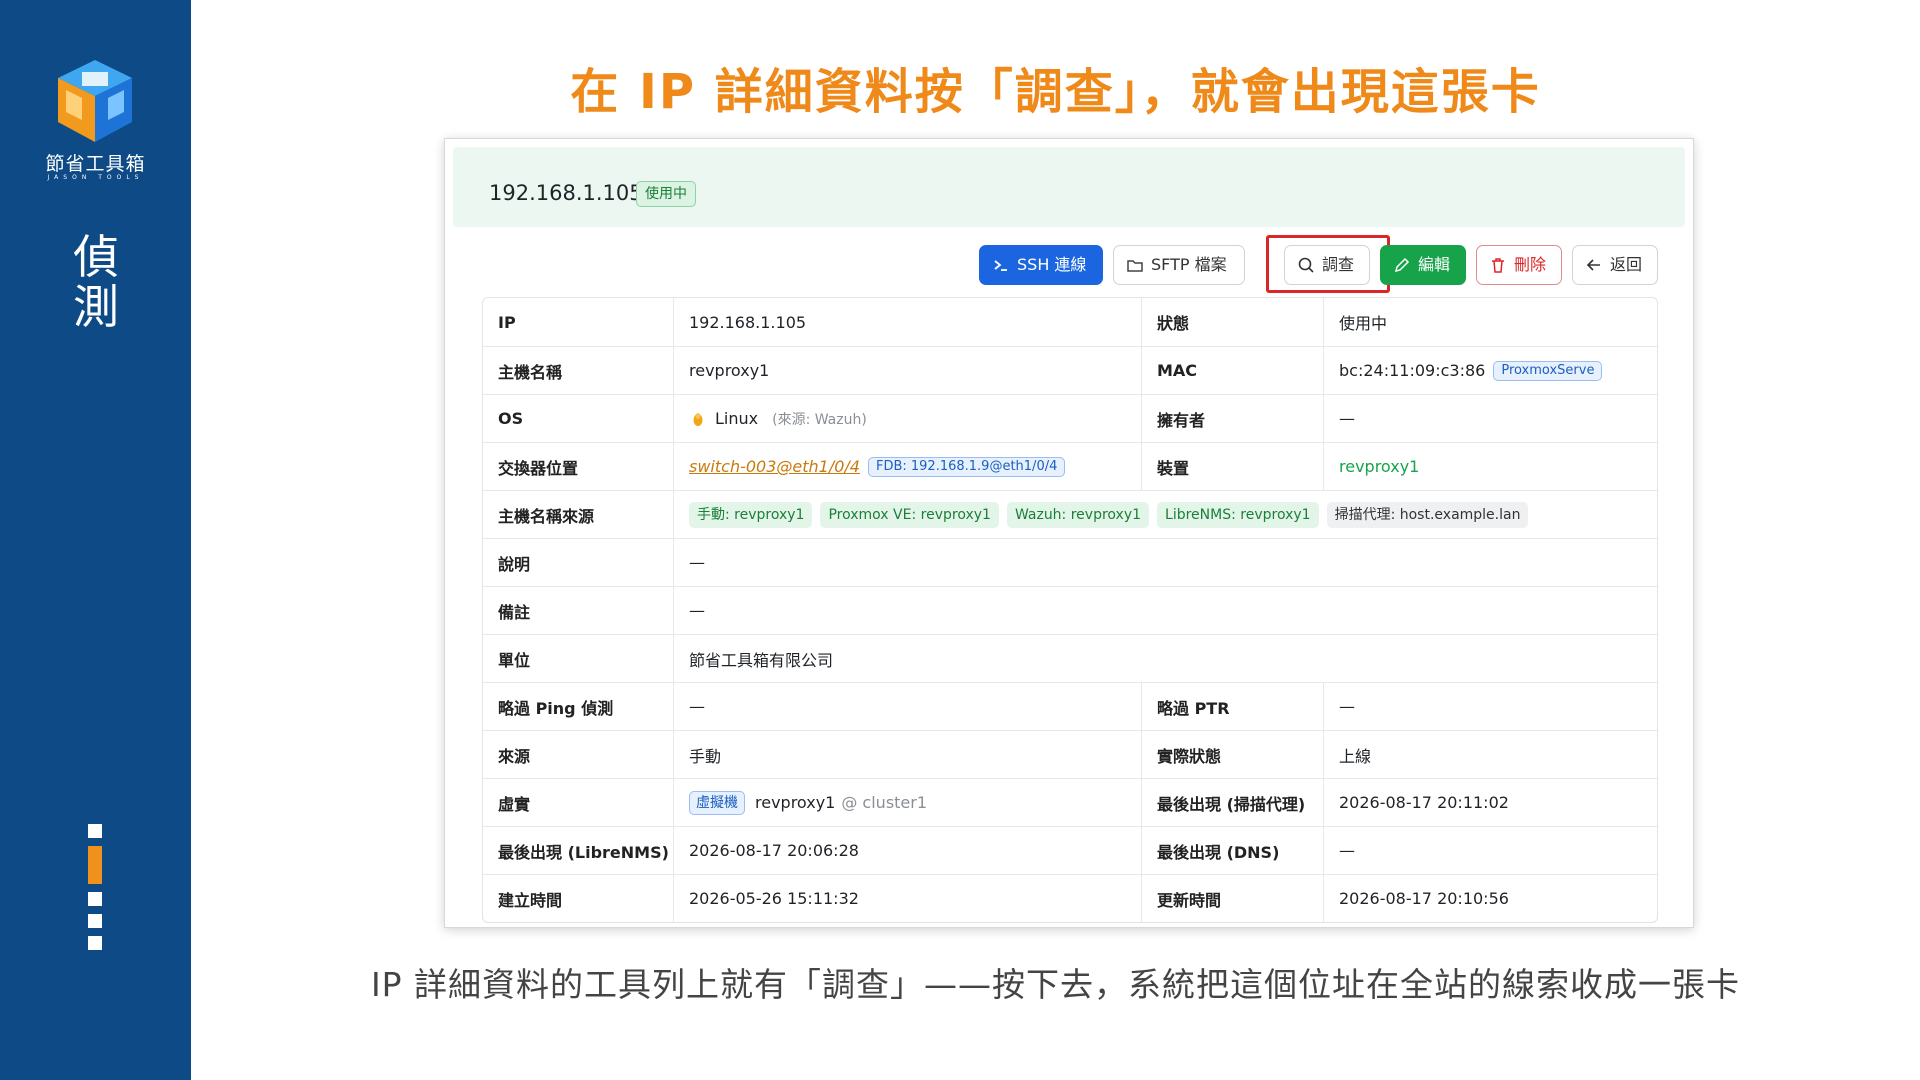 The image size is (1920, 1080). I want to click on table-row: IP 192.168.1.105 狀態 使用中, so click(1070, 322).